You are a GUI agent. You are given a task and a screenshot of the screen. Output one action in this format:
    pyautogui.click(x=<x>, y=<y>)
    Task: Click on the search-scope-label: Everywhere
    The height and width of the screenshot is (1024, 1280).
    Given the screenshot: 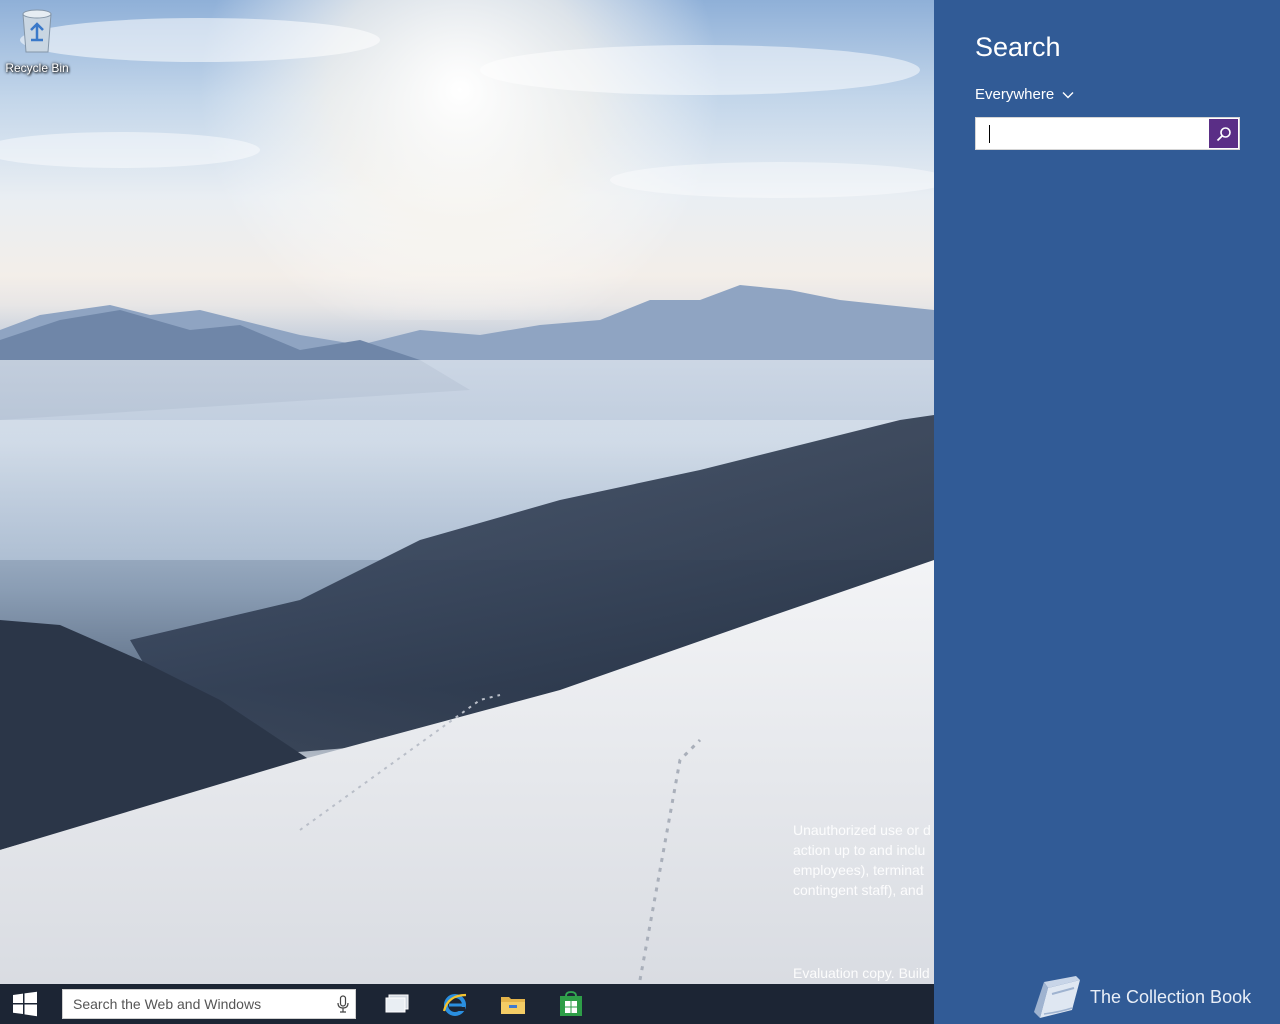 What is the action you would take?
    pyautogui.click(x=1015, y=94)
    